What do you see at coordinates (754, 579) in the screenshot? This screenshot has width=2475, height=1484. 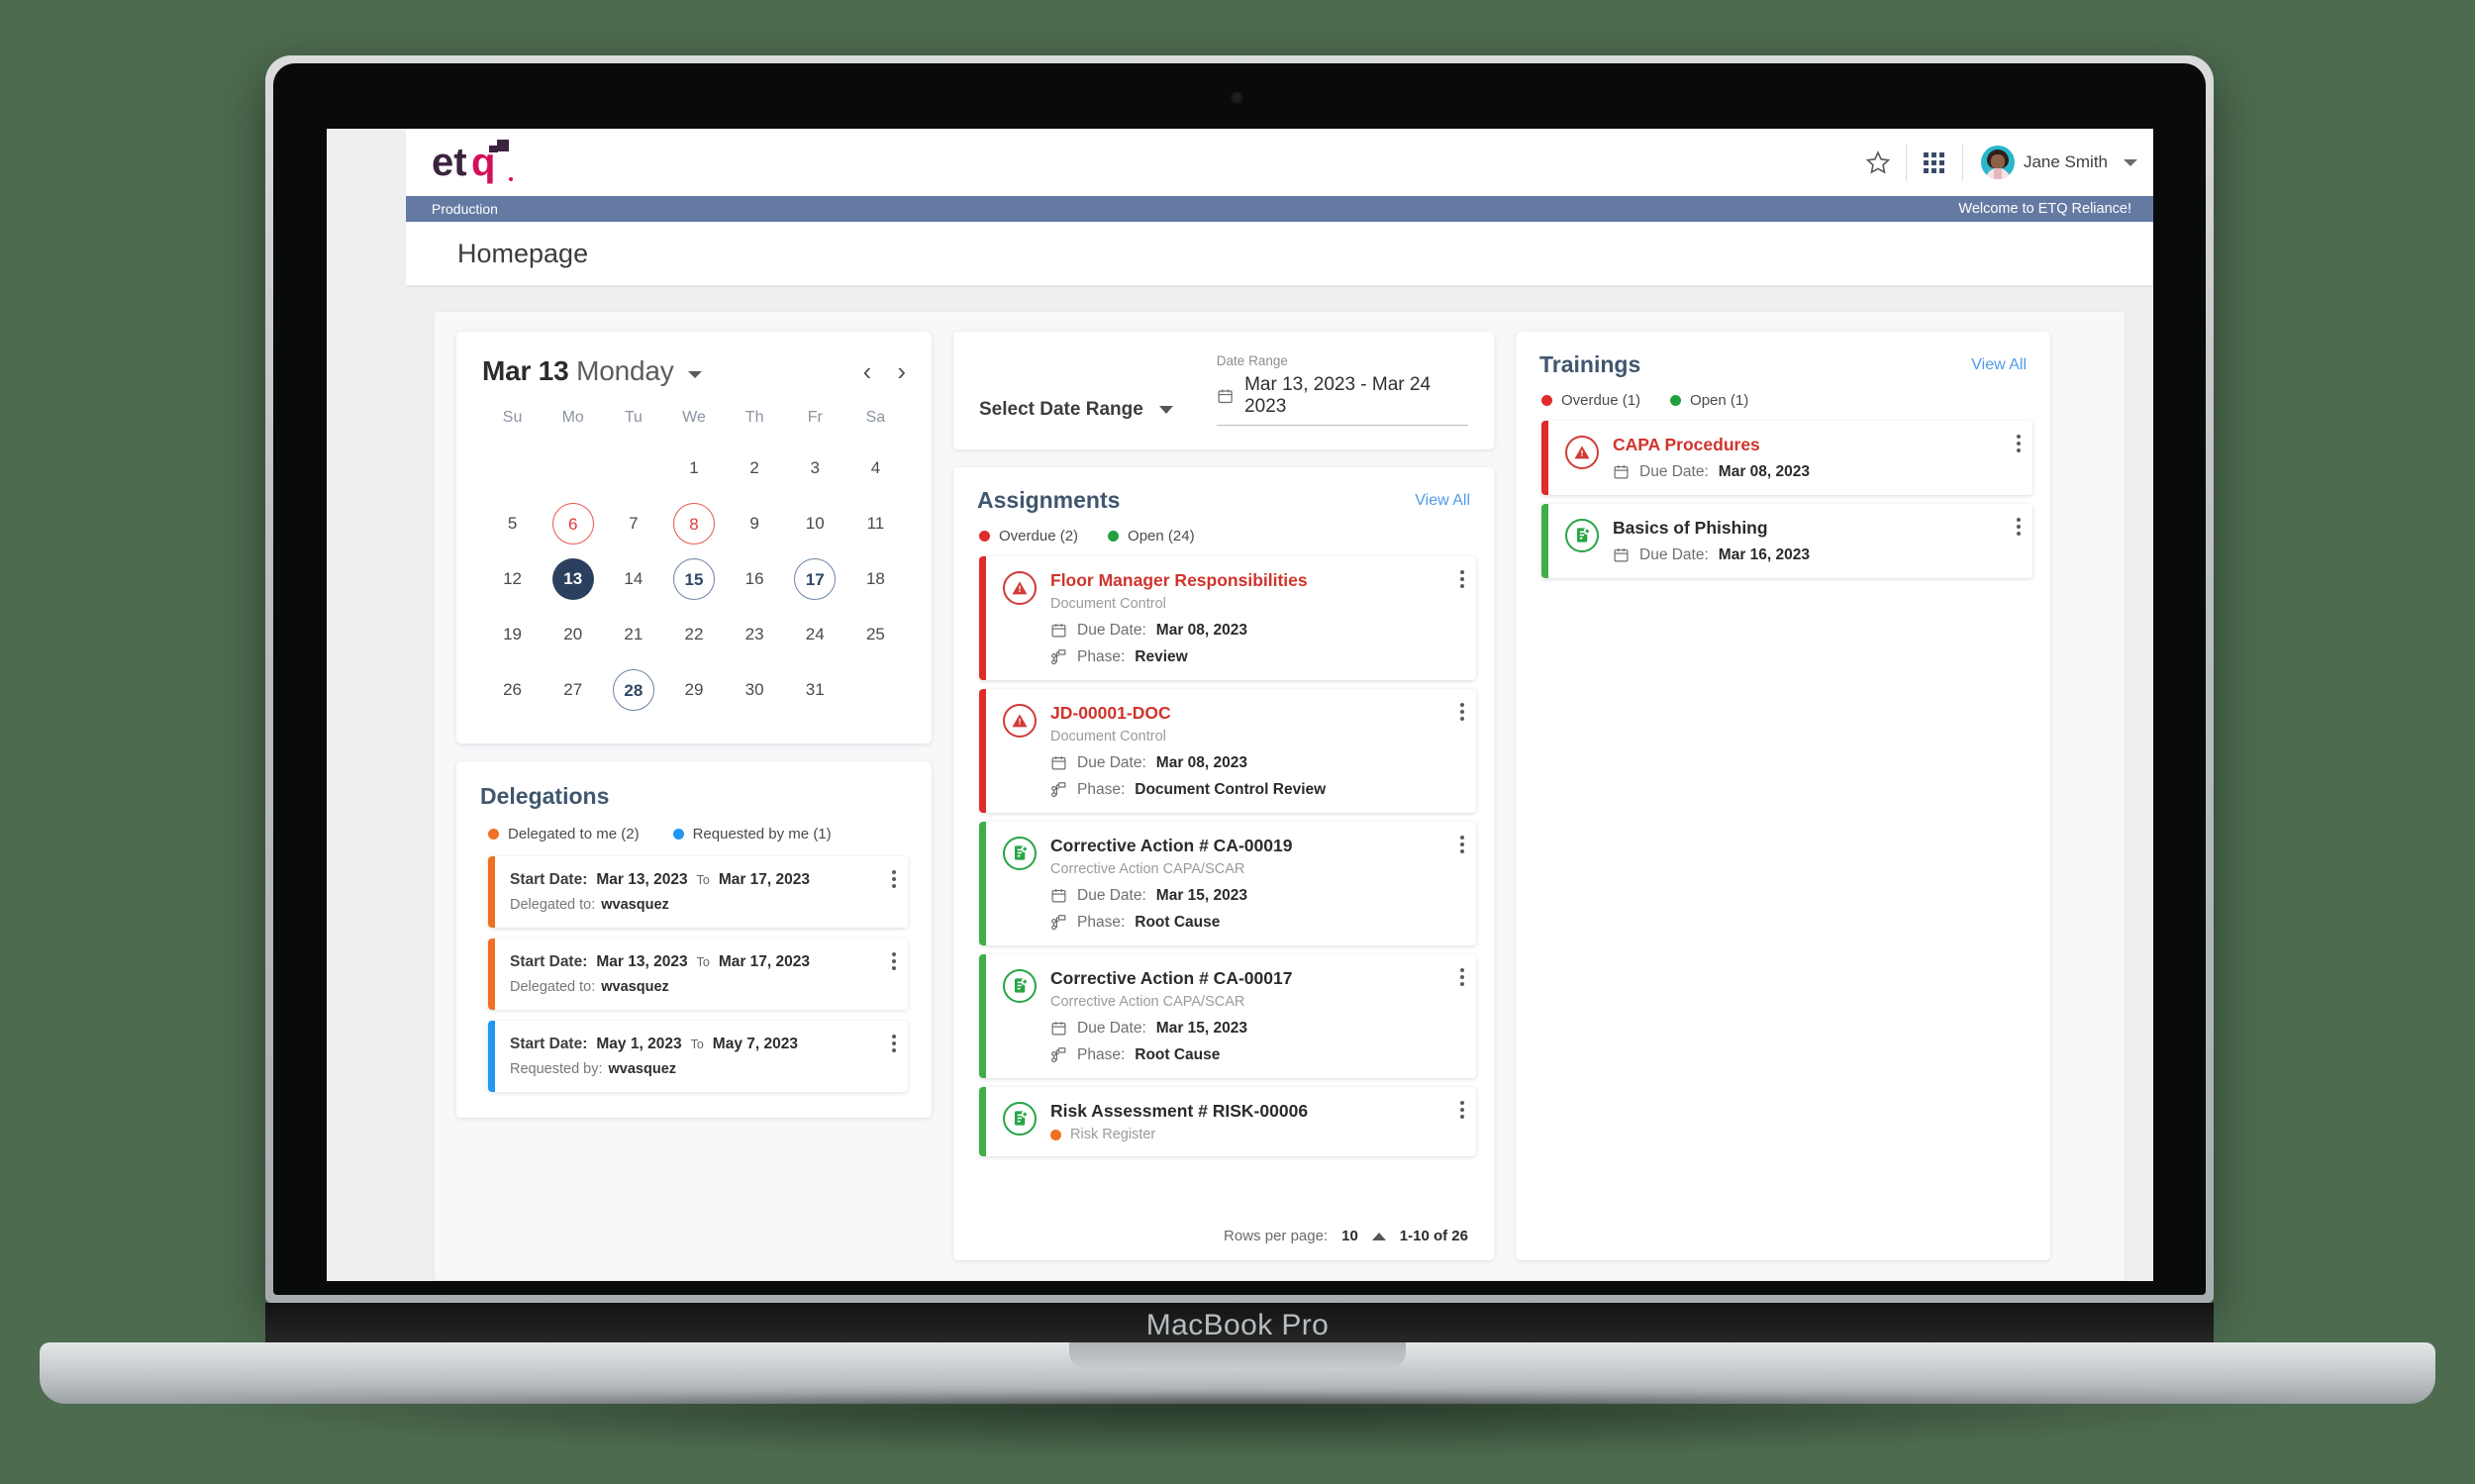 I see `calendar-day-16: 16` at bounding box center [754, 579].